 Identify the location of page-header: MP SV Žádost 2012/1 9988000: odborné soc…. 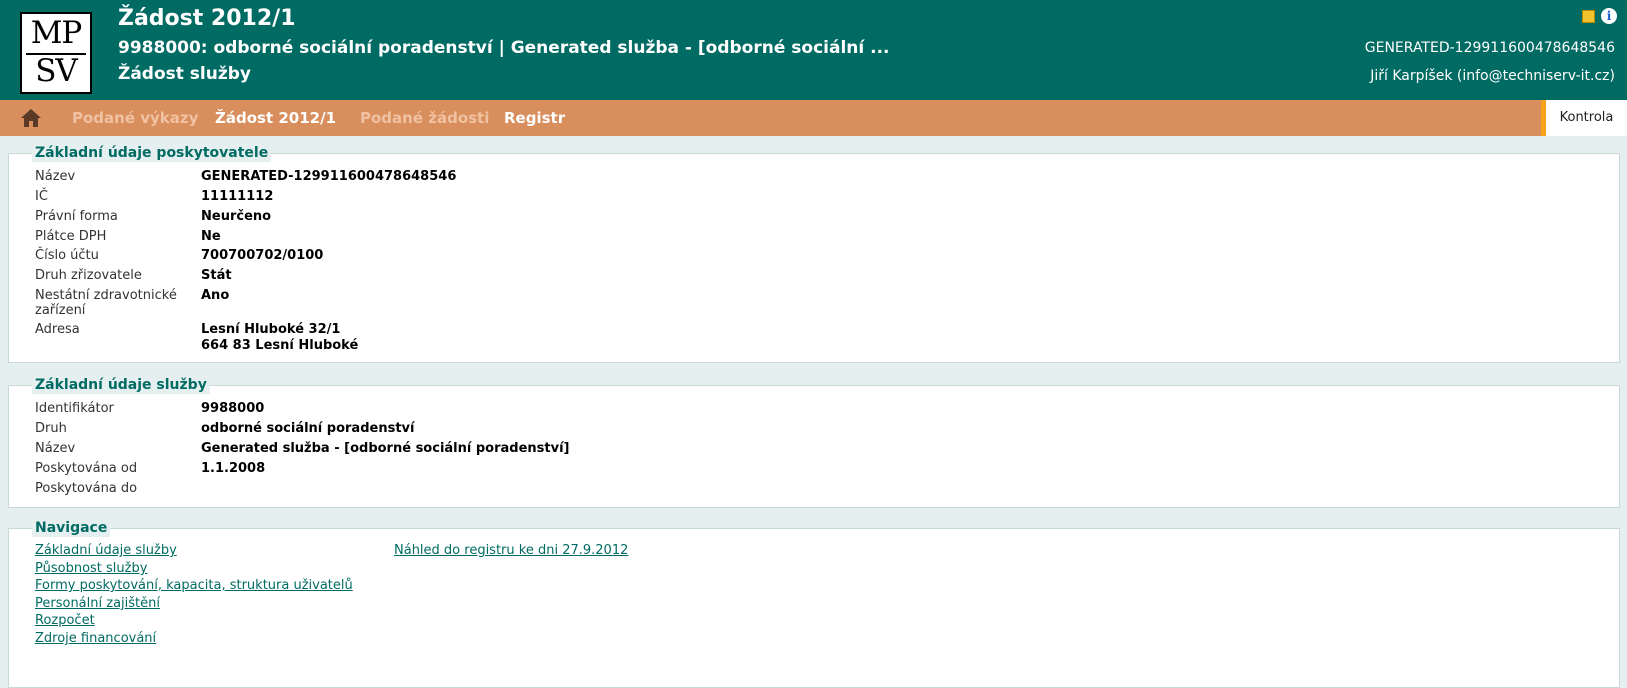
(813, 50).